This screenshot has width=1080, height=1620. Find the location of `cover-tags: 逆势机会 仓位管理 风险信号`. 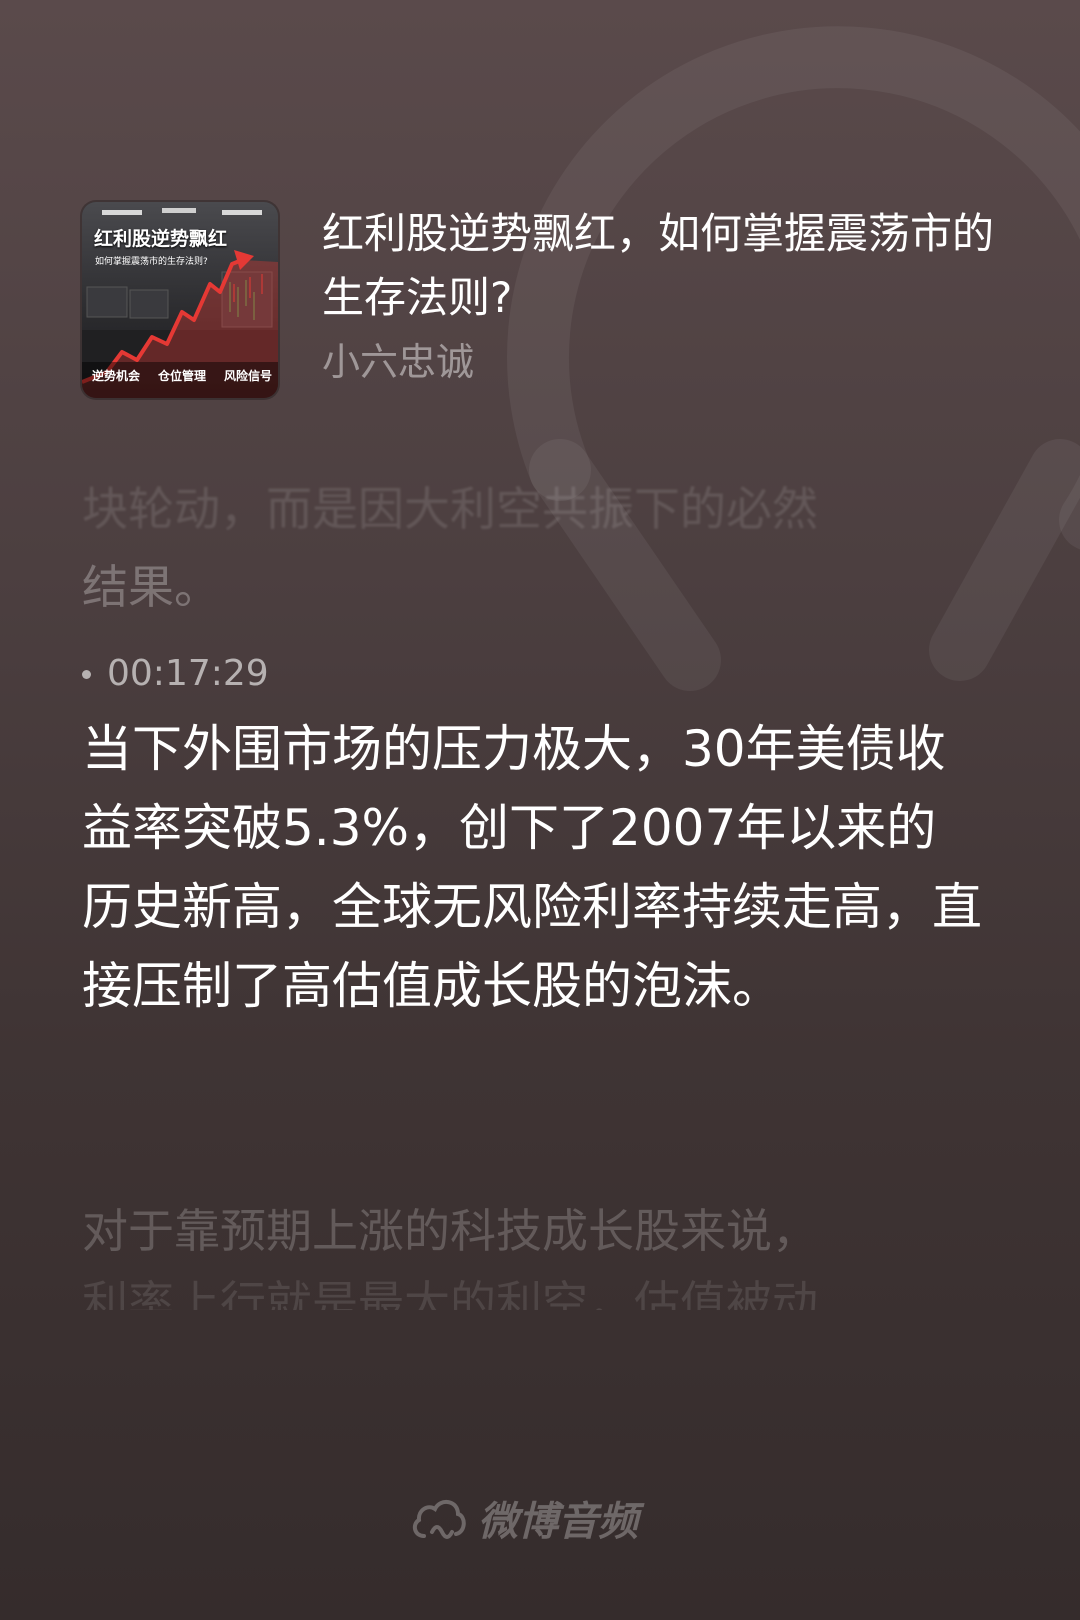

cover-tags: 逆势机会 仓位管理 风险信号 is located at coordinates (182, 375).